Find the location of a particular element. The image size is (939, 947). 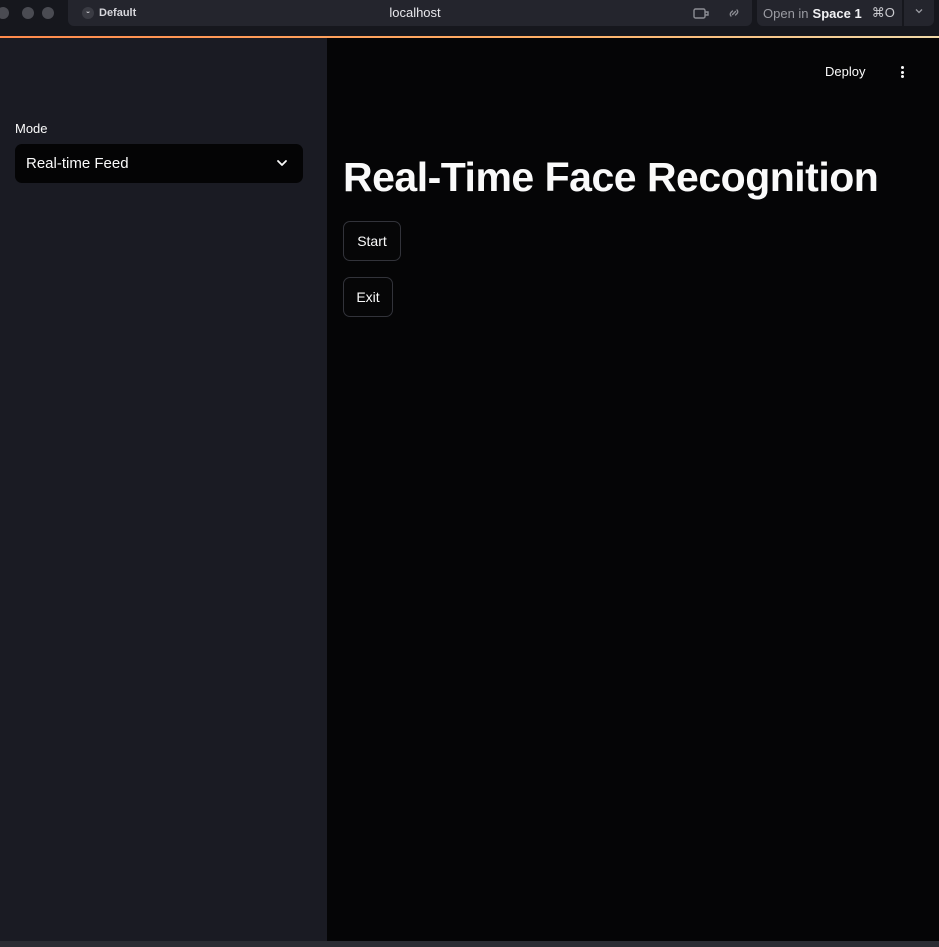

exit-button: Exit is located at coordinates (368, 297).